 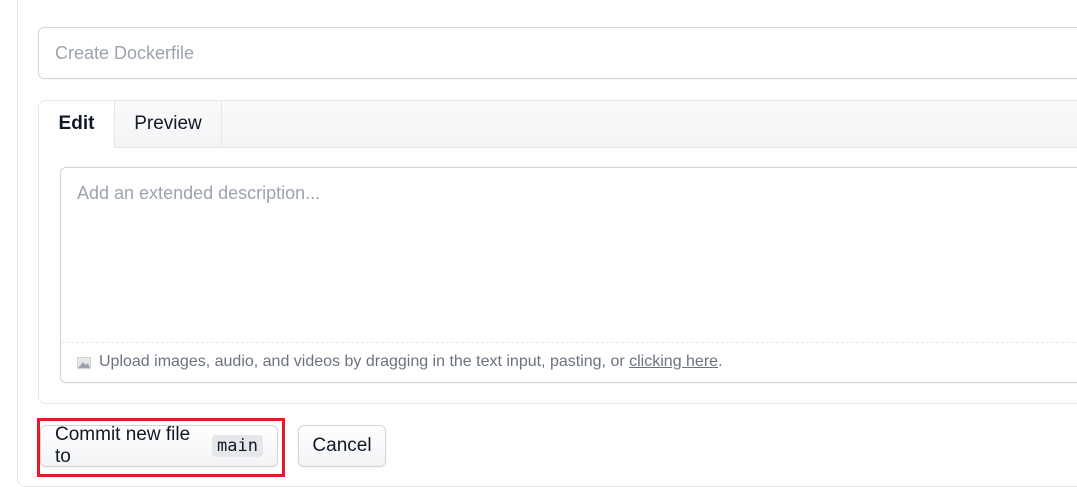 What do you see at coordinates (168, 124) in the screenshot?
I see `tab-preview: Preview` at bounding box center [168, 124].